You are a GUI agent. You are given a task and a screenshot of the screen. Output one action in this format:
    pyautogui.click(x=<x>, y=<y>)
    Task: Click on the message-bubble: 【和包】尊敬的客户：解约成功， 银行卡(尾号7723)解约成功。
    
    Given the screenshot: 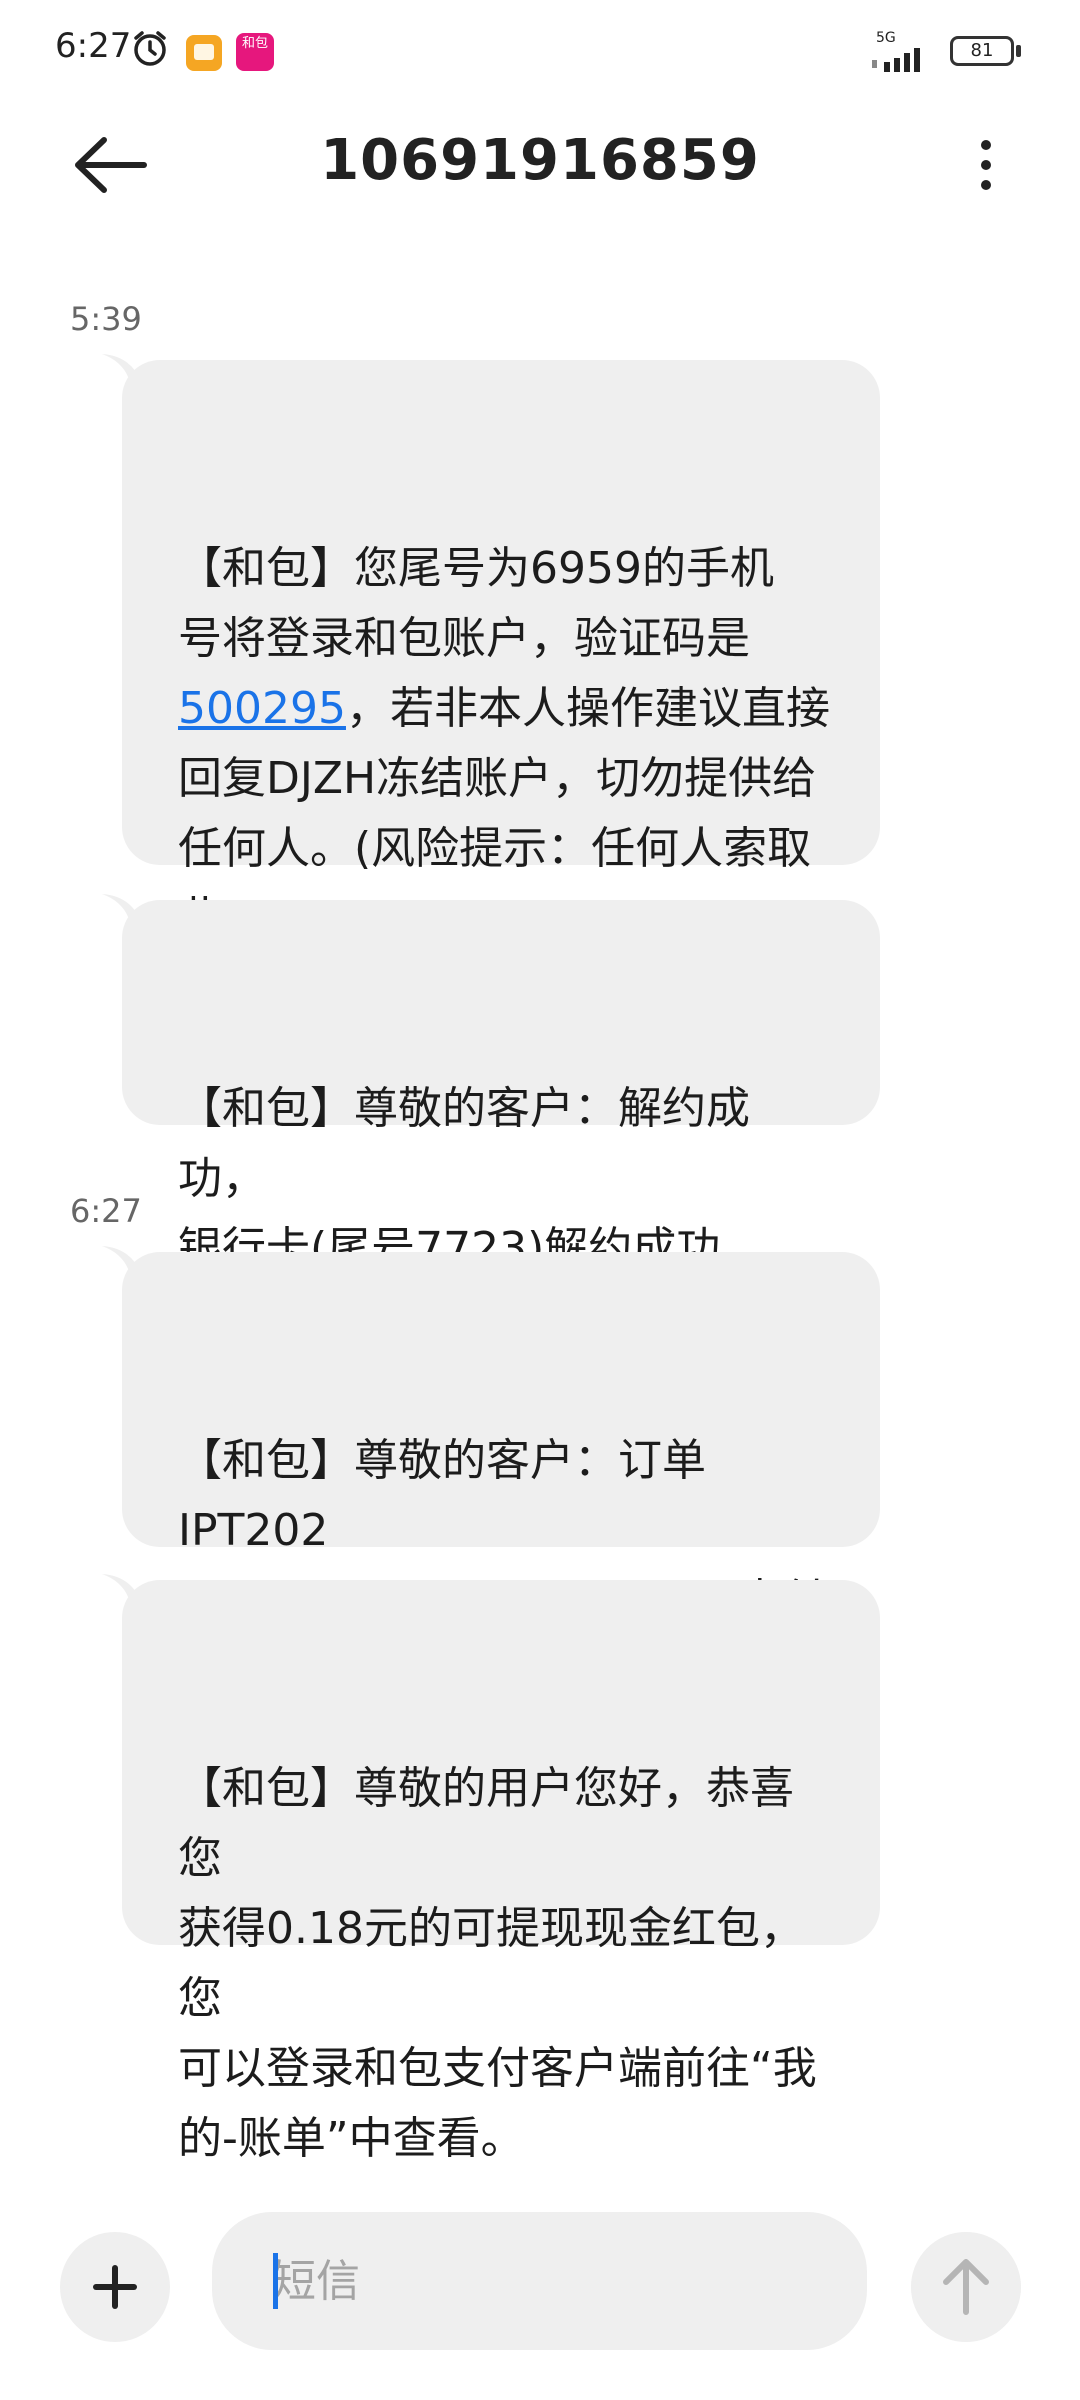 What is the action you would take?
    pyautogui.click(x=491, y=1084)
    